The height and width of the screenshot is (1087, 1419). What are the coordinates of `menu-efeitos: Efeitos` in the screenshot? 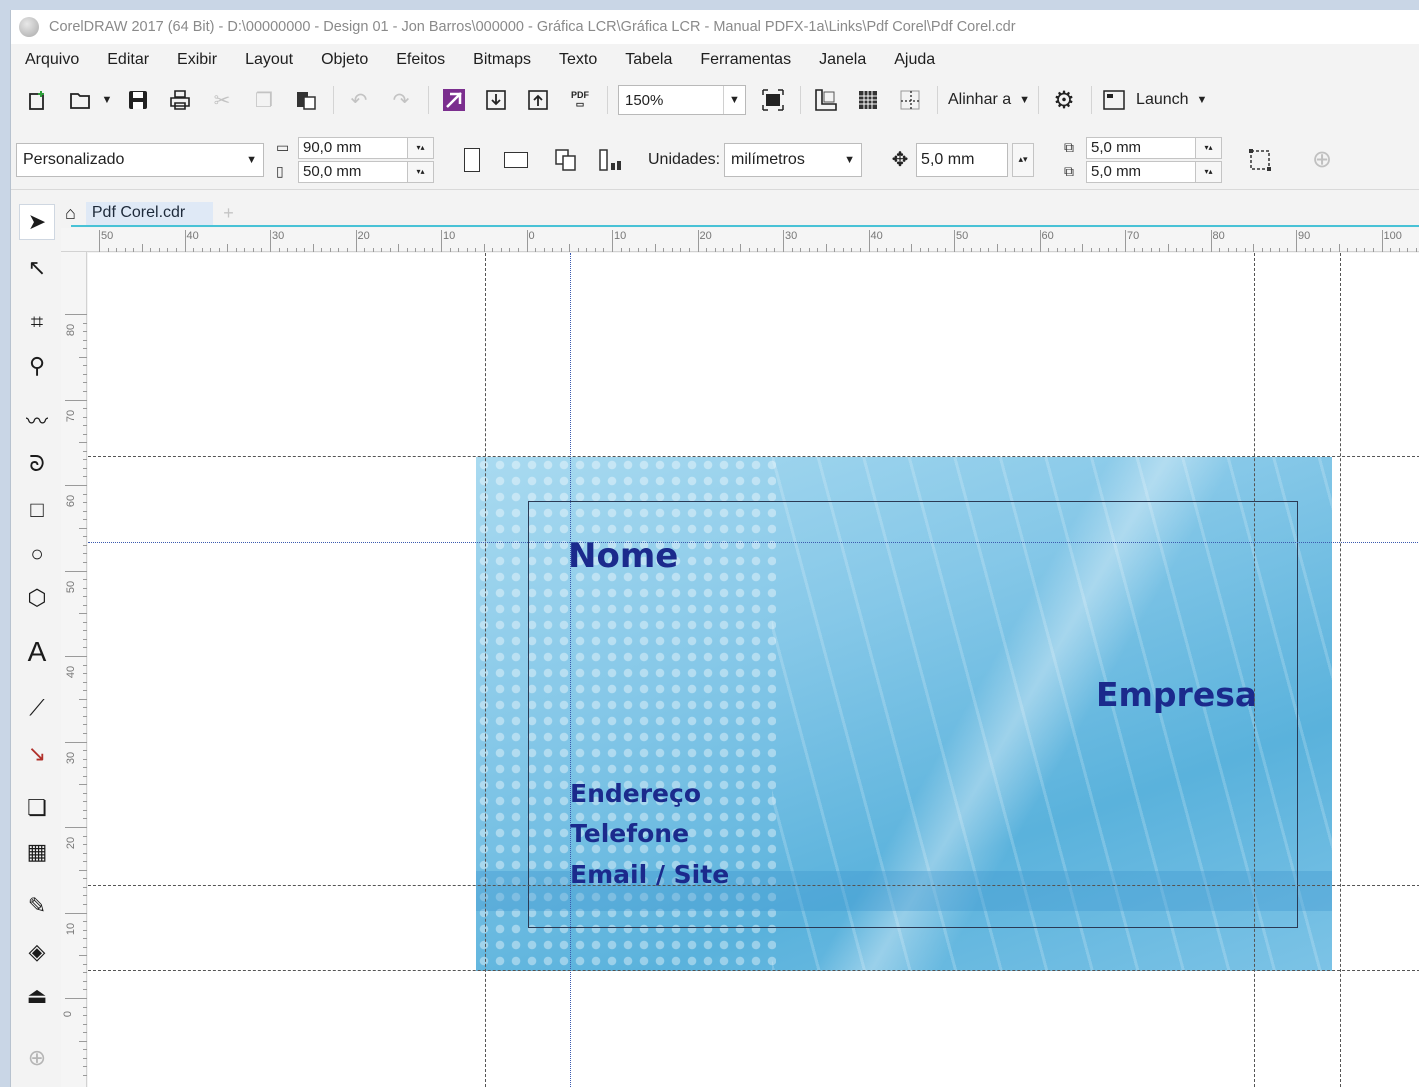 It's located at (420, 60).